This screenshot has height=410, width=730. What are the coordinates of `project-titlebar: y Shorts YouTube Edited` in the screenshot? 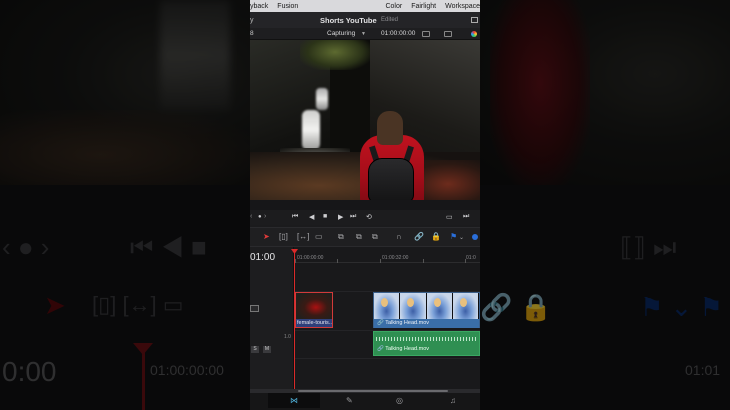 It's located at (365, 20).